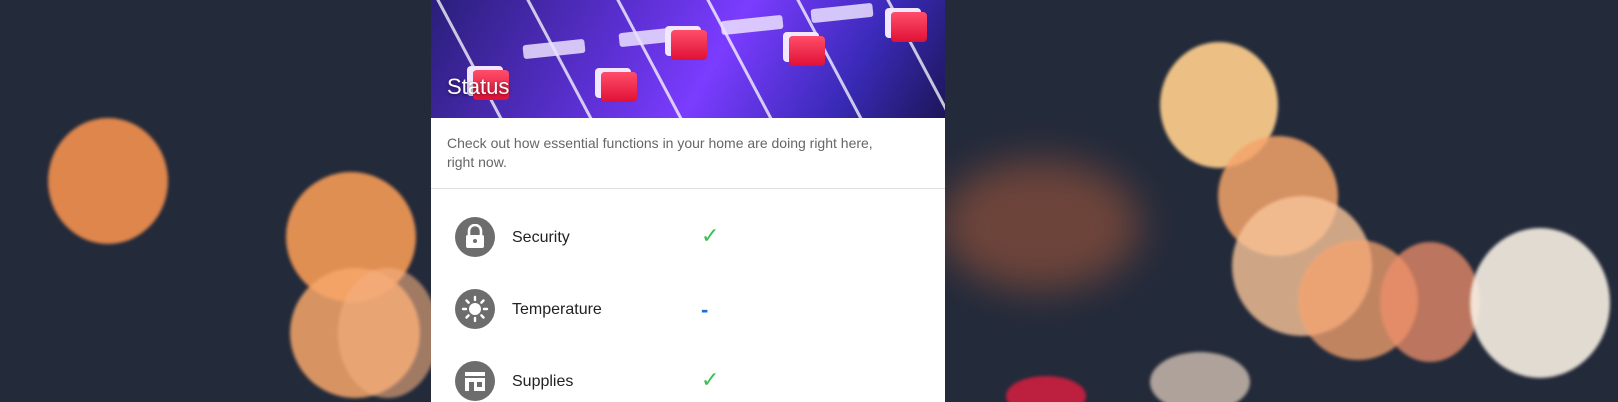 This screenshot has height=402, width=1618. I want to click on store-icon, so click(475, 381).